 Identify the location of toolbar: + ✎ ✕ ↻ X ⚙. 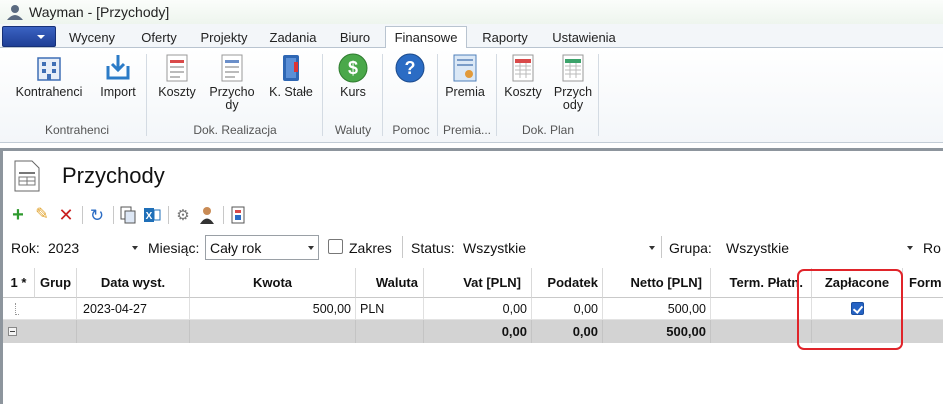
(130, 215).